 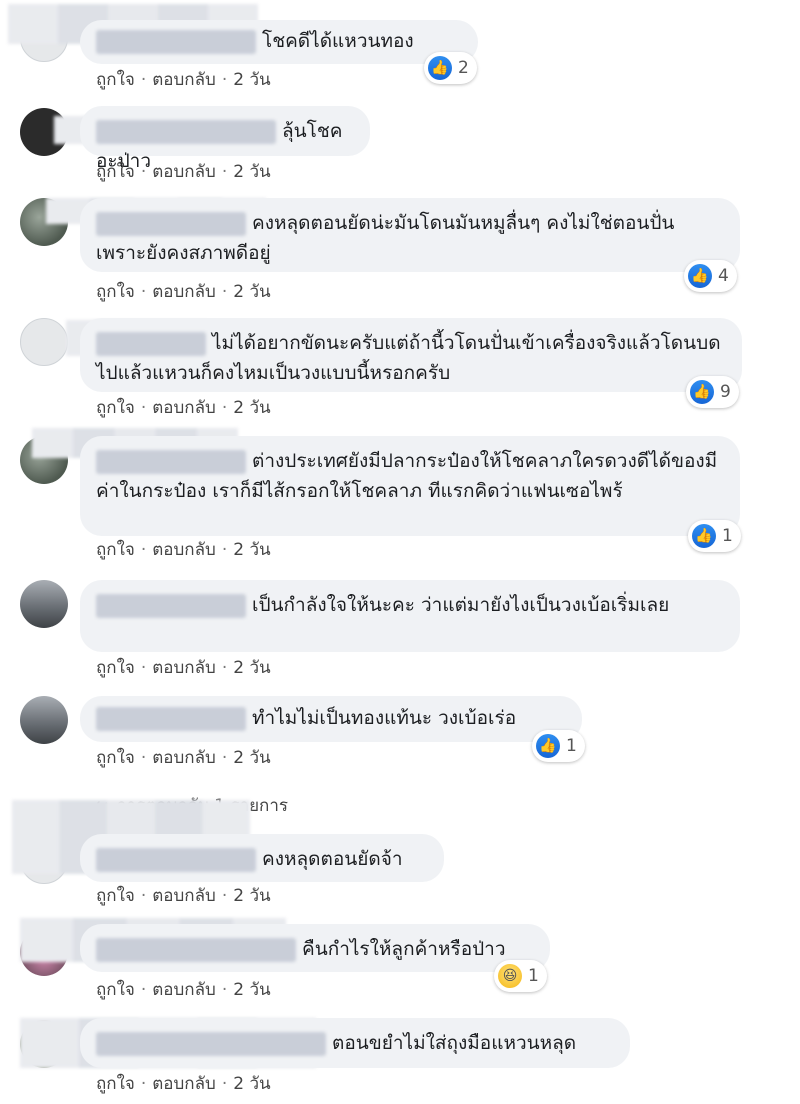 I want to click on comment-bubble: ลุ้นโชคอะป่าว, so click(x=225, y=139).